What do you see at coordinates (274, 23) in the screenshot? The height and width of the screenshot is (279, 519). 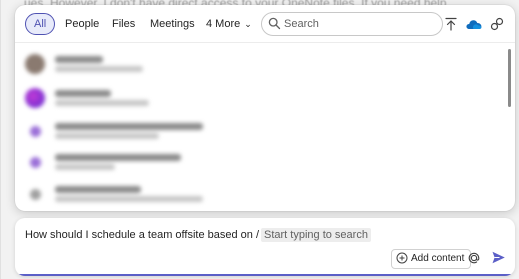 I see `search-icon` at bounding box center [274, 23].